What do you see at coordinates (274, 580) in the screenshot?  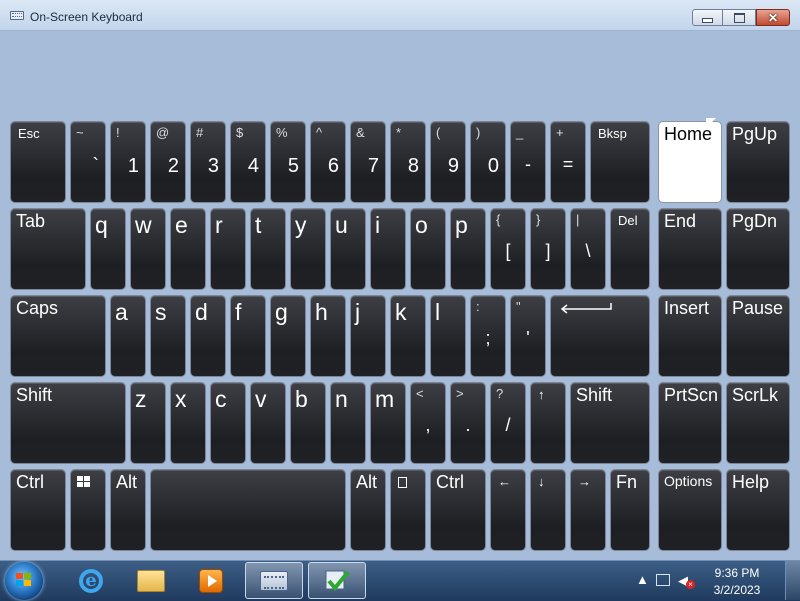 I see `taskbar-on-screen-keyboard` at bounding box center [274, 580].